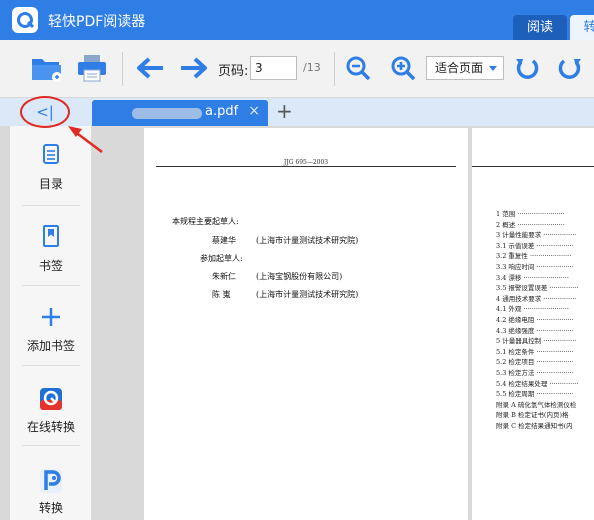 This screenshot has height=520, width=594. Describe the element at coordinates (534, 256) in the screenshot. I see `toc-line: 3.2 重复性 ····················` at that location.